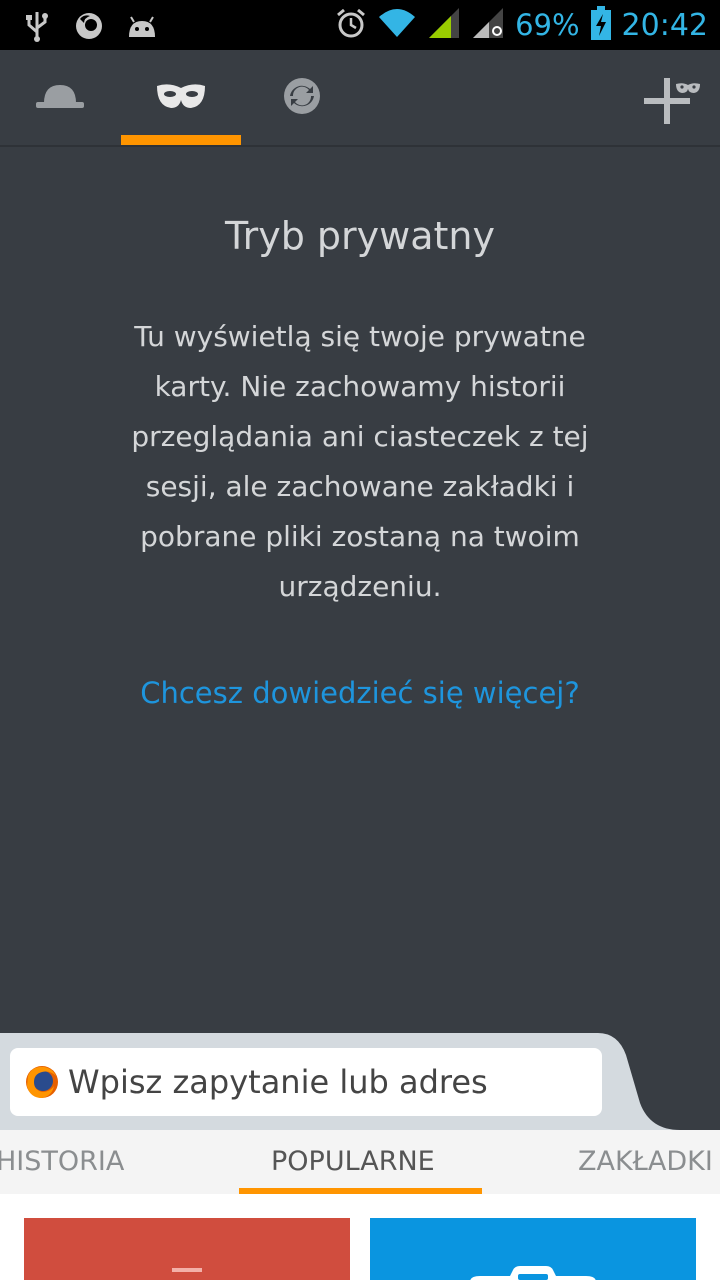 The width and height of the screenshot is (720, 1280). I want to click on signal-roaming-icon, so click(488, 25).